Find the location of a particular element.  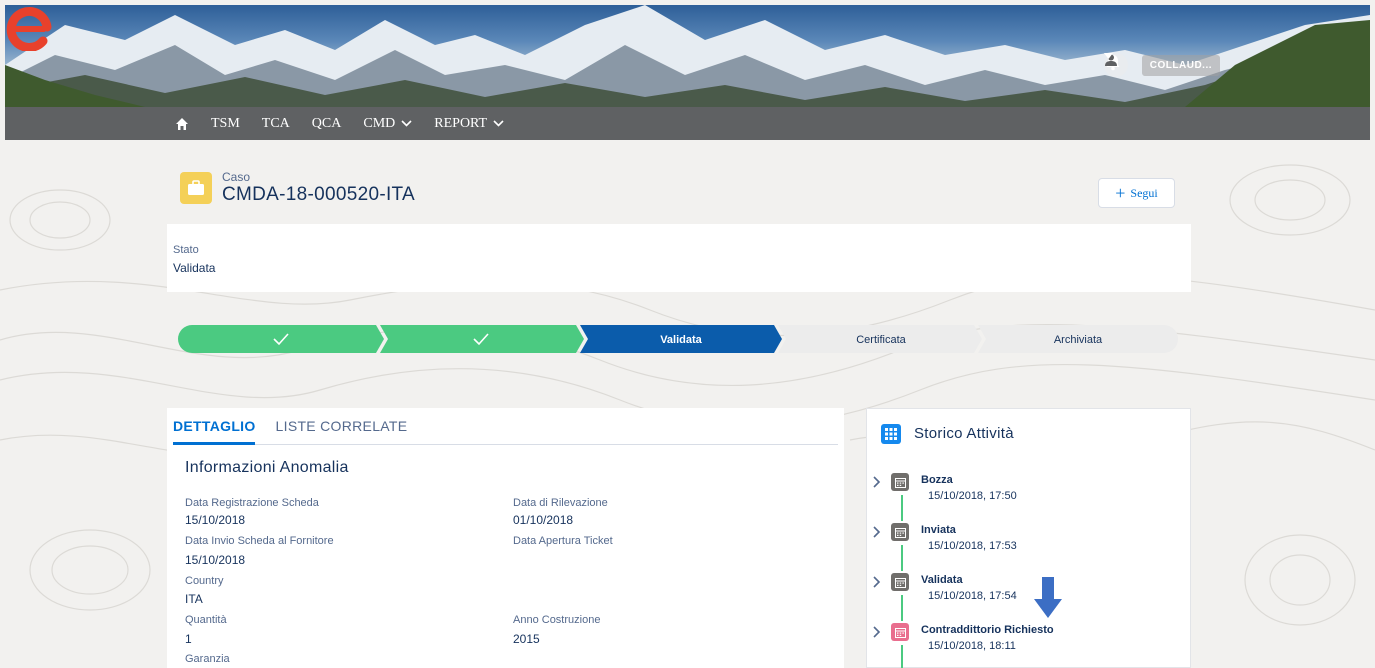

activity-item-date: 15/10/2018, 17:50 is located at coordinates (972, 496).